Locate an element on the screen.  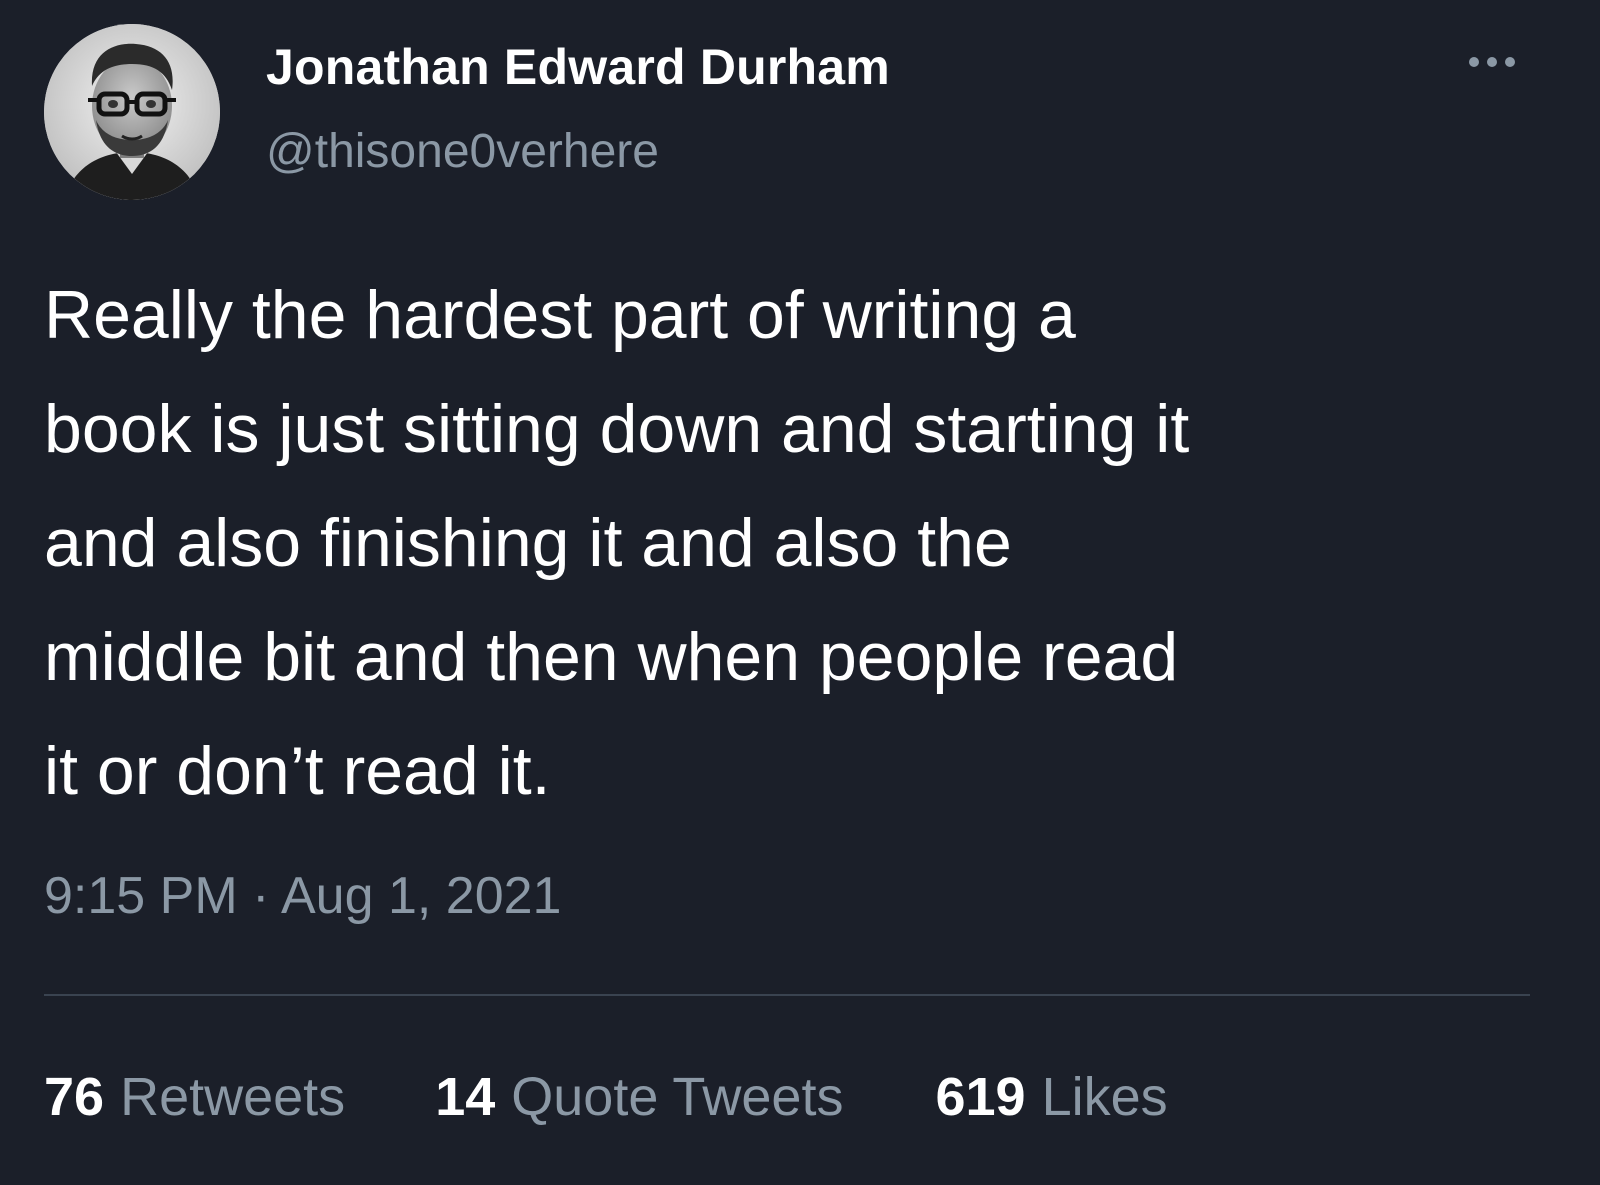
likes-label: Likes is located at coordinates (1104, 1097).